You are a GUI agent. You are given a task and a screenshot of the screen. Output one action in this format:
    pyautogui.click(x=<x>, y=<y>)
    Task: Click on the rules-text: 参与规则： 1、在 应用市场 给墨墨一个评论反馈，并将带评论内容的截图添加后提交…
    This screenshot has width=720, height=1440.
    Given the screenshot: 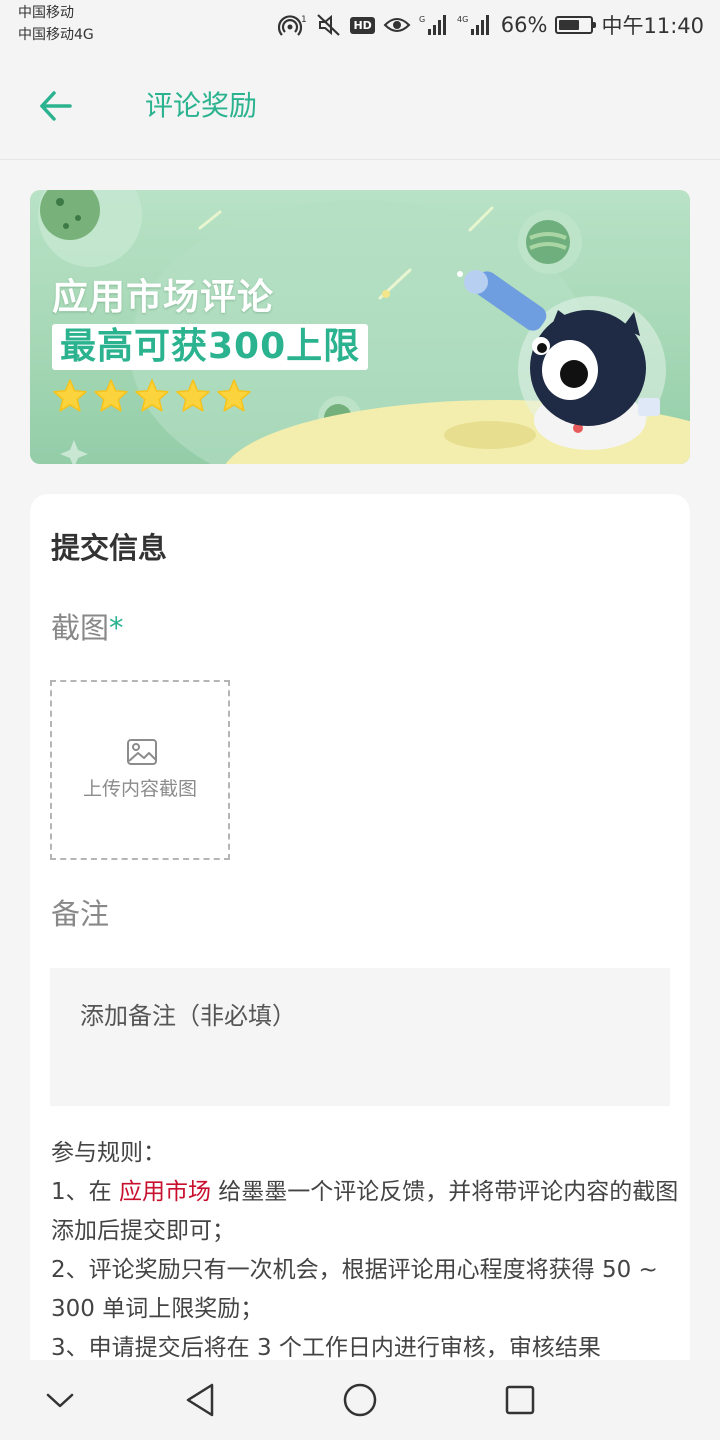 What is the action you would take?
    pyautogui.click(x=366, y=1251)
    